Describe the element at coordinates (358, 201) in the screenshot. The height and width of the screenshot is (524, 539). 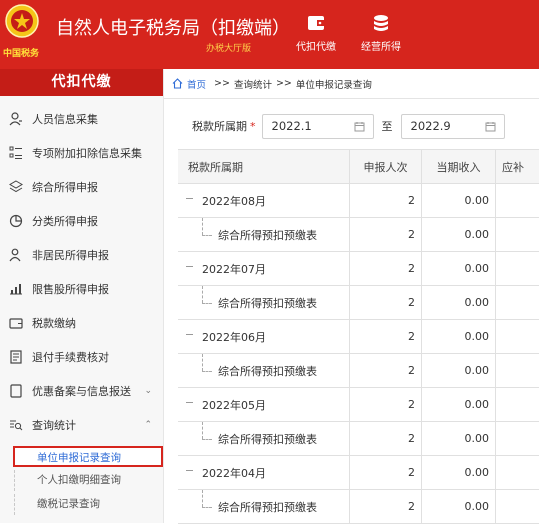
I see `table-row: 2022年08月 2 0.00` at that location.